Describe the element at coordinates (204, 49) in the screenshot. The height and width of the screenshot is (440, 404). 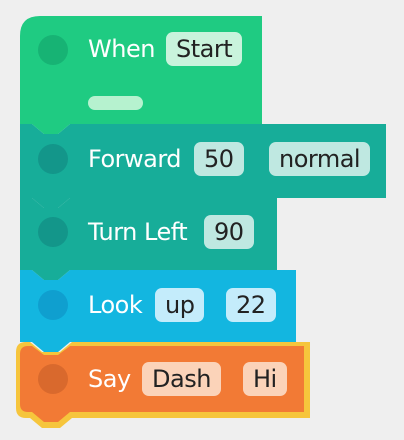
I see `when-event-chip: Start` at that location.